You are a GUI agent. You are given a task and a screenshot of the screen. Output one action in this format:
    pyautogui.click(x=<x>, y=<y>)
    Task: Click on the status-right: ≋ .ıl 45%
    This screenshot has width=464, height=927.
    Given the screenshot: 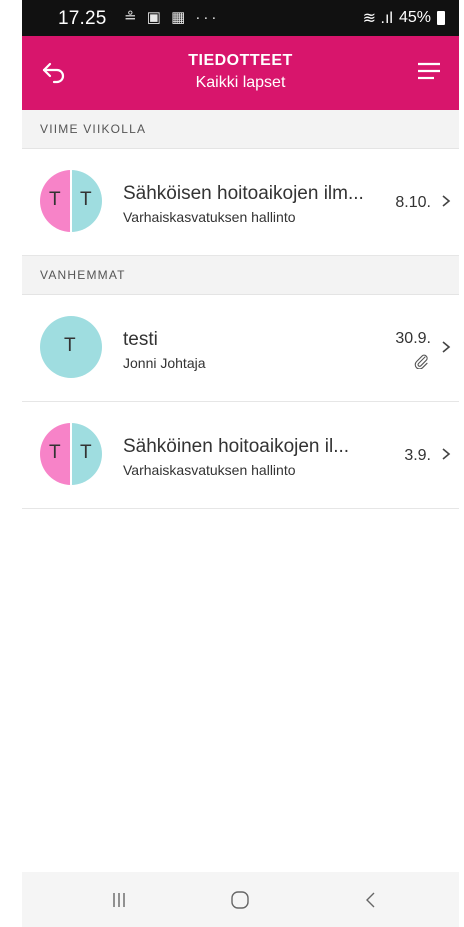 What is the action you would take?
    pyautogui.click(x=404, y=18)
    